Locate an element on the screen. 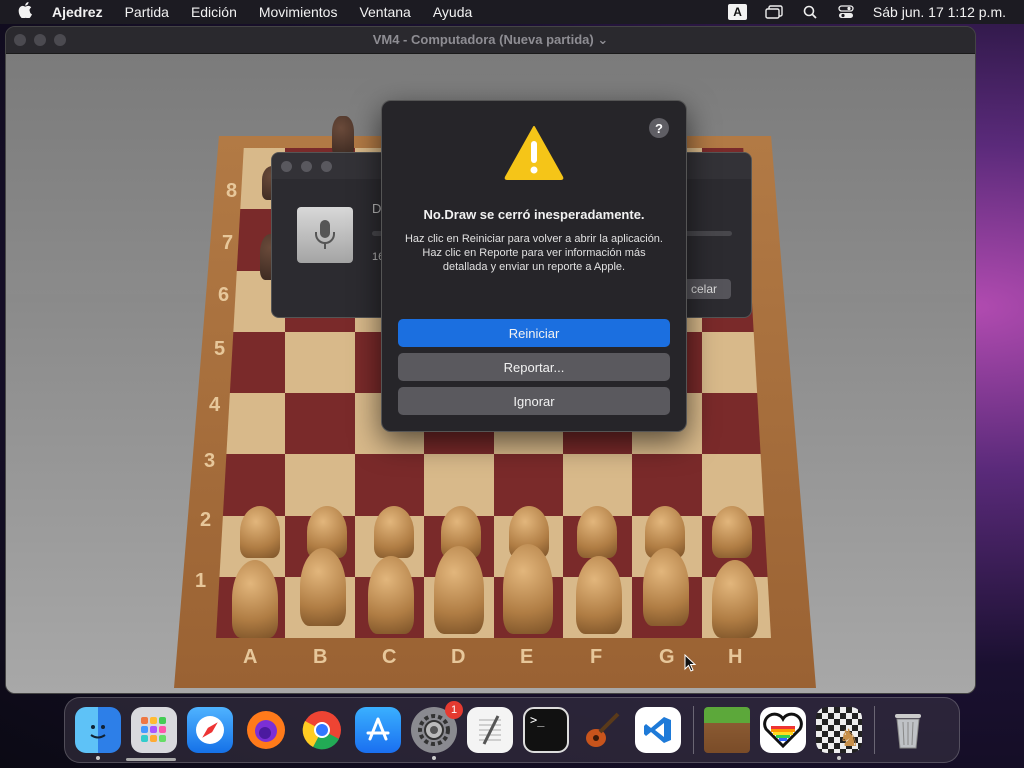  window-titlebar: VM4 - Computadora (Nueva partida) ⌄ is located at coordinates (490, 40).